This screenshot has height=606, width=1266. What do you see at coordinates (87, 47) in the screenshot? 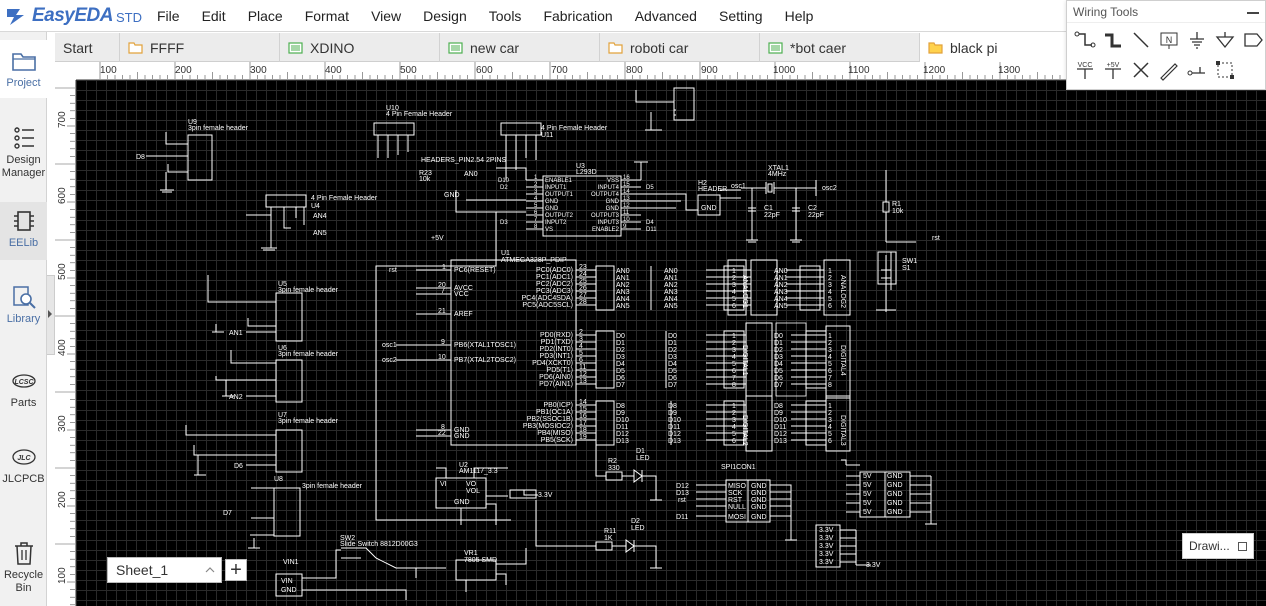
I see `tab-start: Start` at bounding box center [87, 47].